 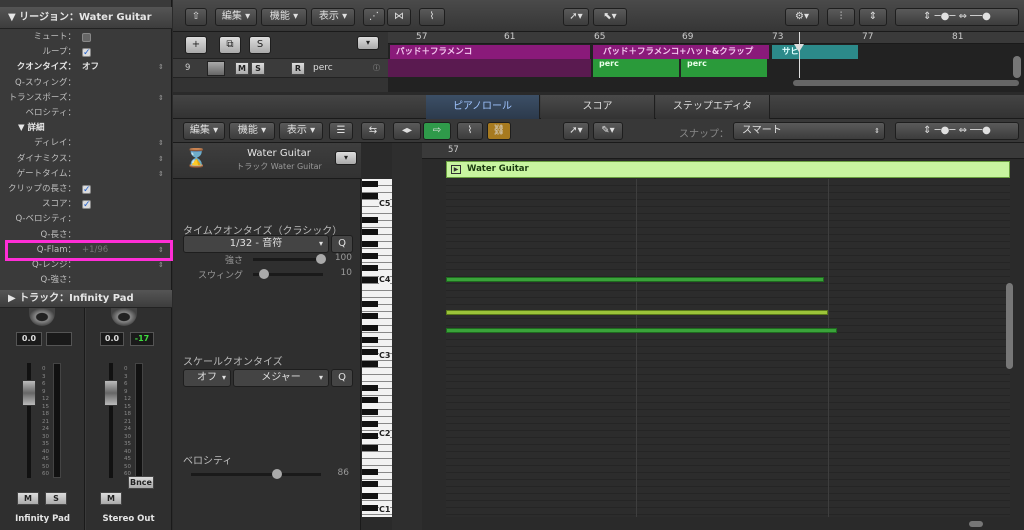 What do you see at coordinates (284, 17) in the screenshot?
I see `functions-menu: 機能 ▾` at bounding box center [284, 17].